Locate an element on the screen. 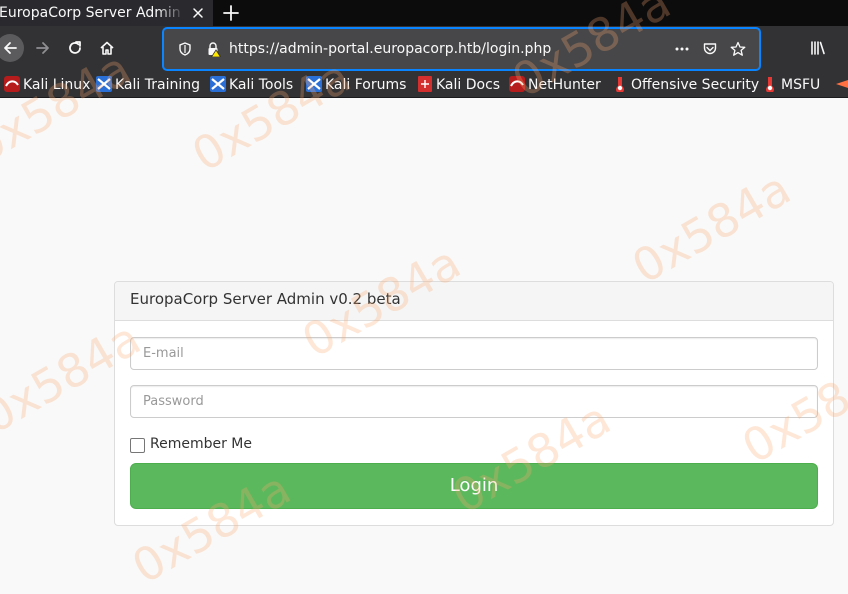 The width and height of the screenshot is (848, 594). reload-button is located at coordinates (75, 48).